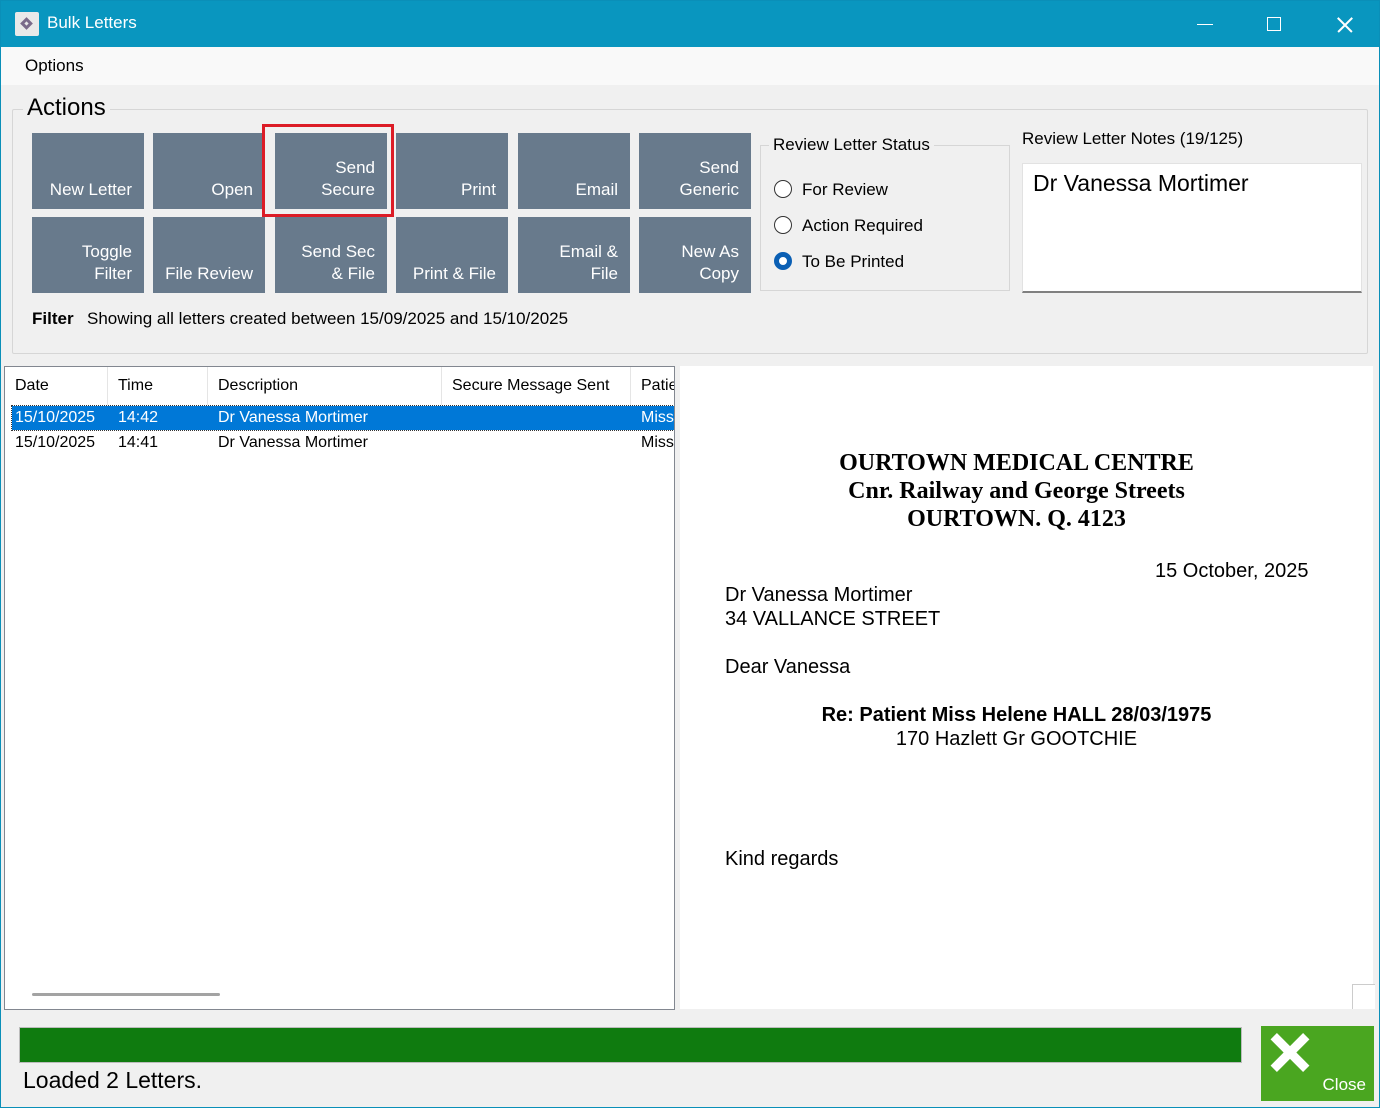 The height and width of the screenshot is (1108, 1380). I want to click on title-bar: Bulk Letters, so click(690, 24).